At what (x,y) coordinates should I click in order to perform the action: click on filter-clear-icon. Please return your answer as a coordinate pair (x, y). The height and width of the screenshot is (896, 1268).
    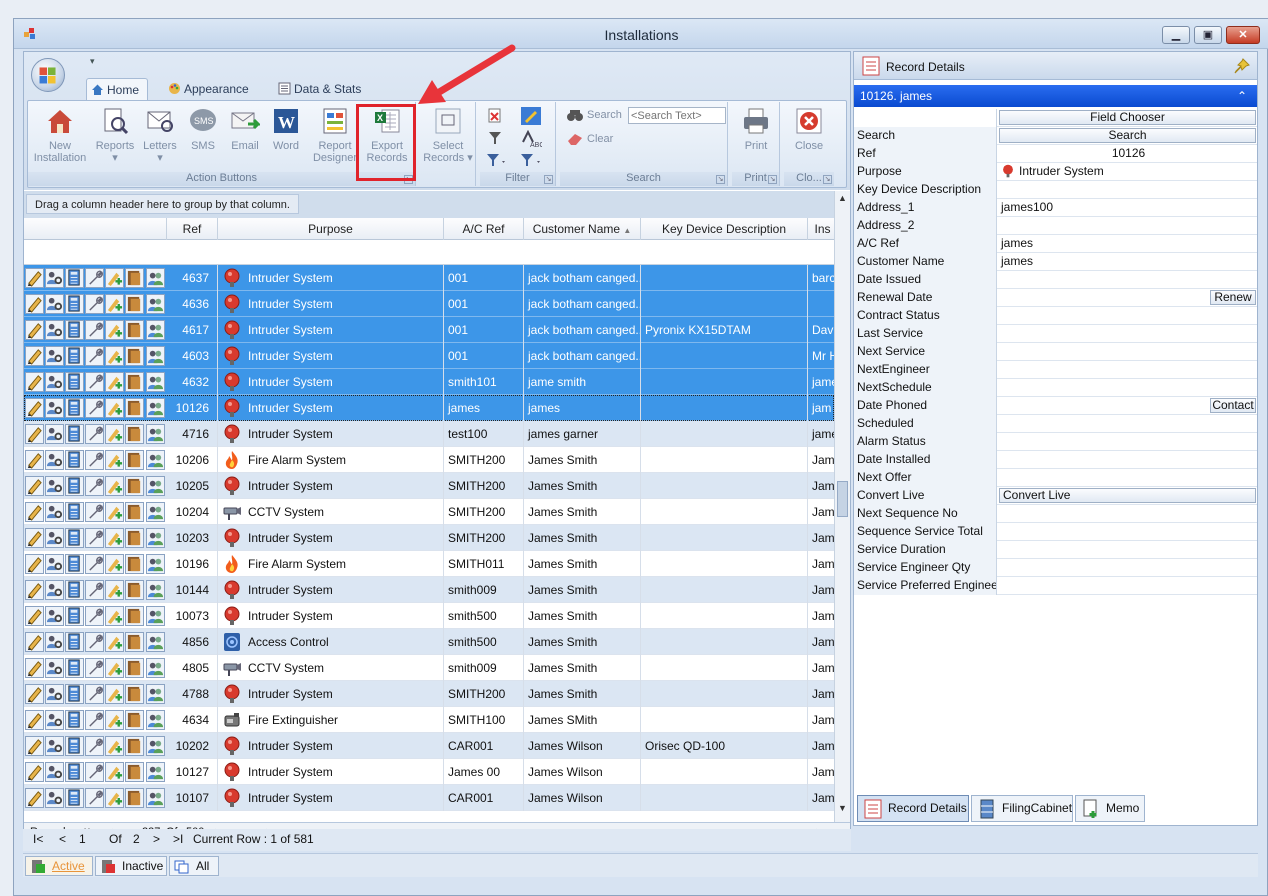
    Looking at the image, I should click on (495, 116).